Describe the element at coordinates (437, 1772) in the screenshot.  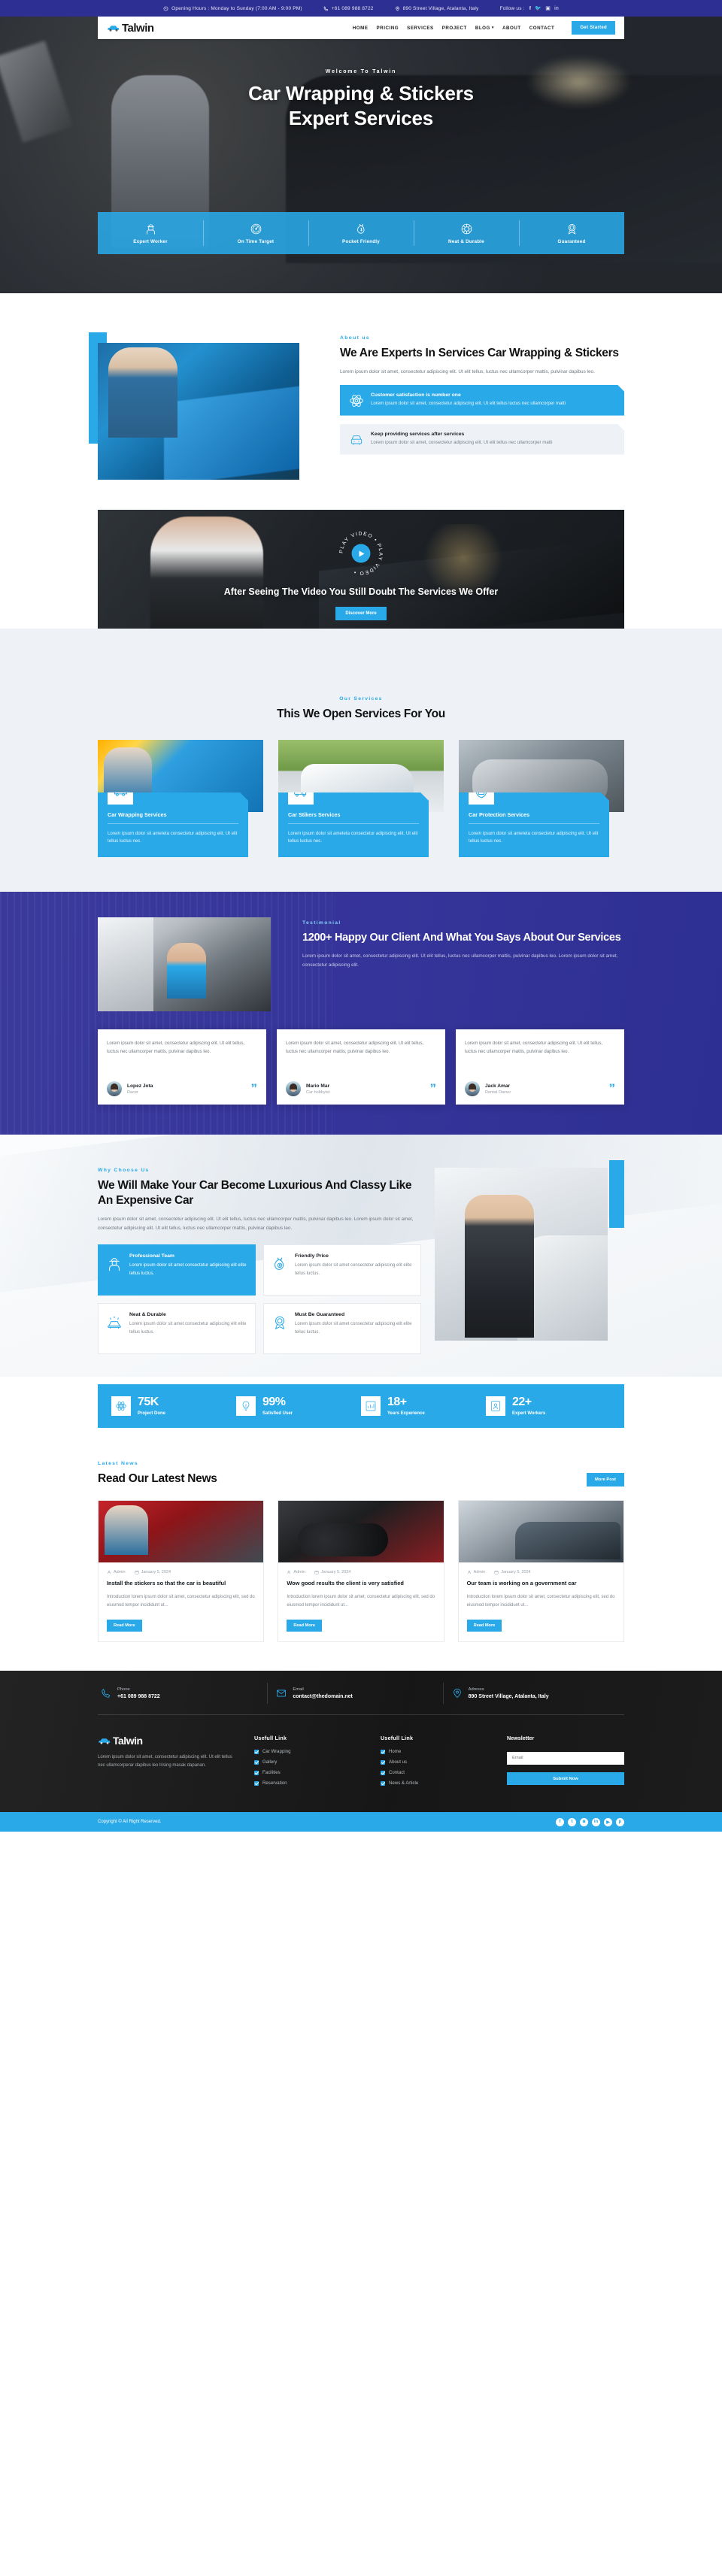
I see `footer-link: Contact` at that location.